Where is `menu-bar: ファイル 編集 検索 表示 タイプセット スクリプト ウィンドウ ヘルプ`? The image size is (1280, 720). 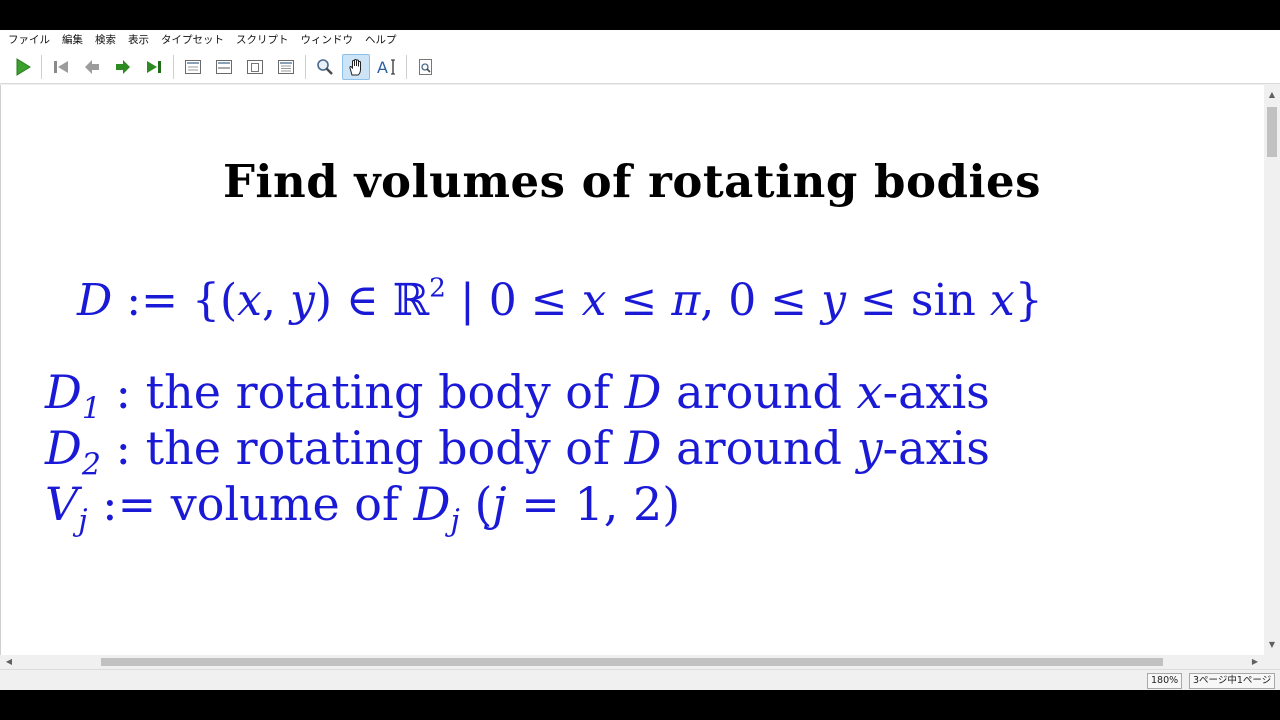
menu-bar: ファイル 編集 検索 表示 タイプセット スクリプト ウィンドウ ヘルプ is located at coordinates (640, 40).